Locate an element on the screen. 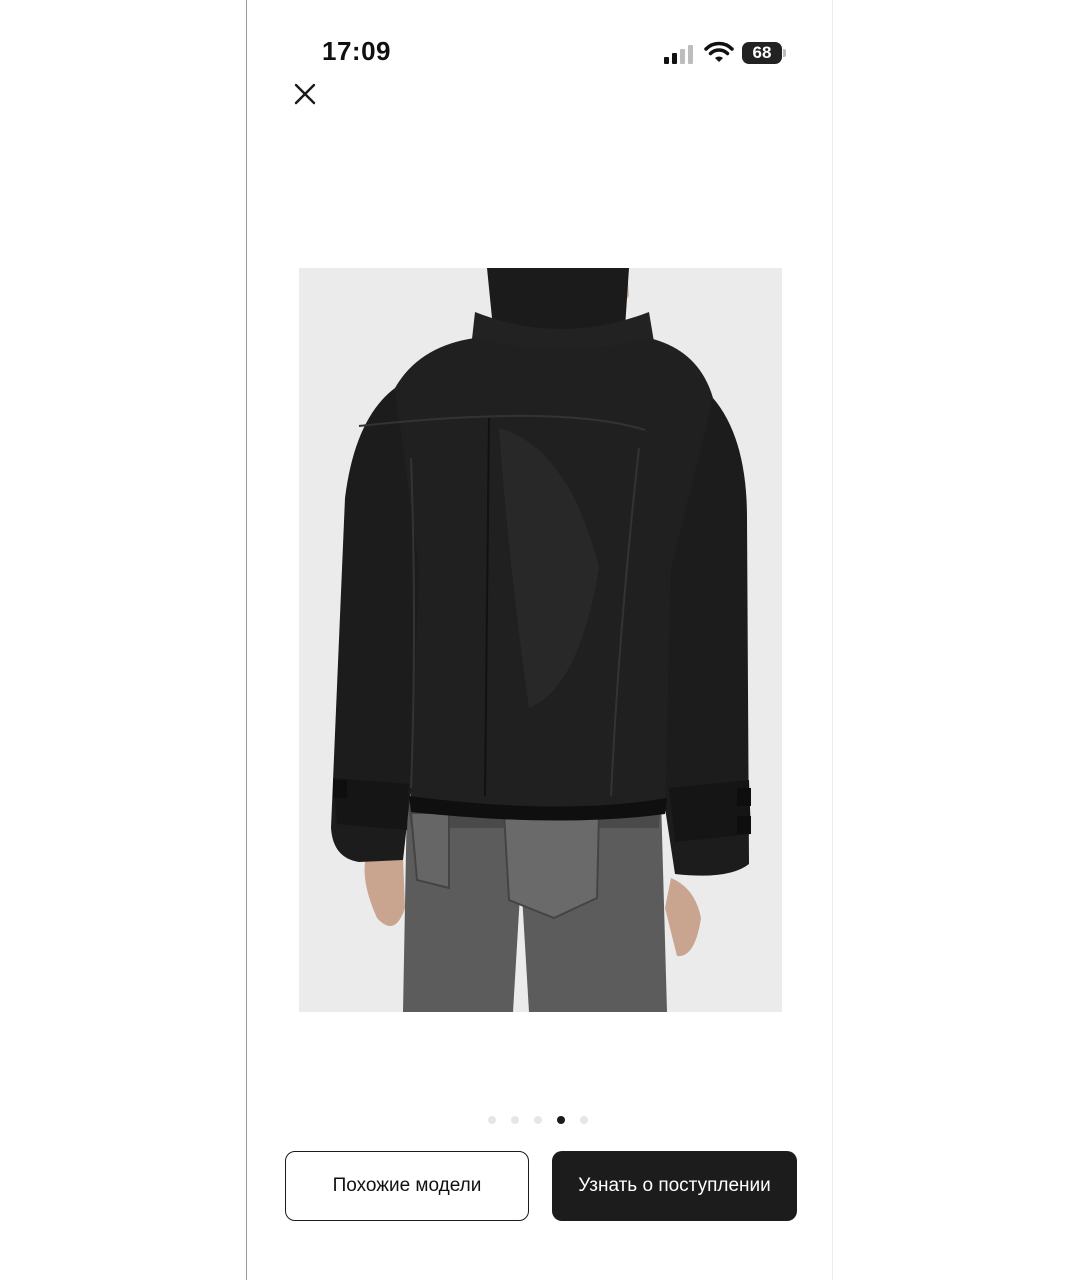 The image size is (1080, 1280). notify-arrival-button: Узнать о поступлении is located at coordinates (674, 1186).